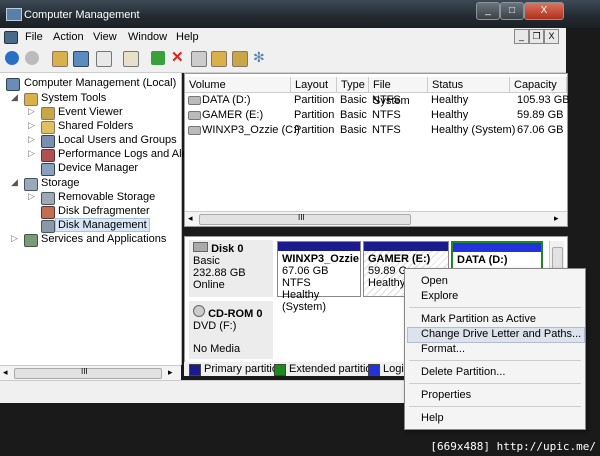  I want to click on list-horizontal-scrollbar: ◂ III ▸, so click(376, 218).